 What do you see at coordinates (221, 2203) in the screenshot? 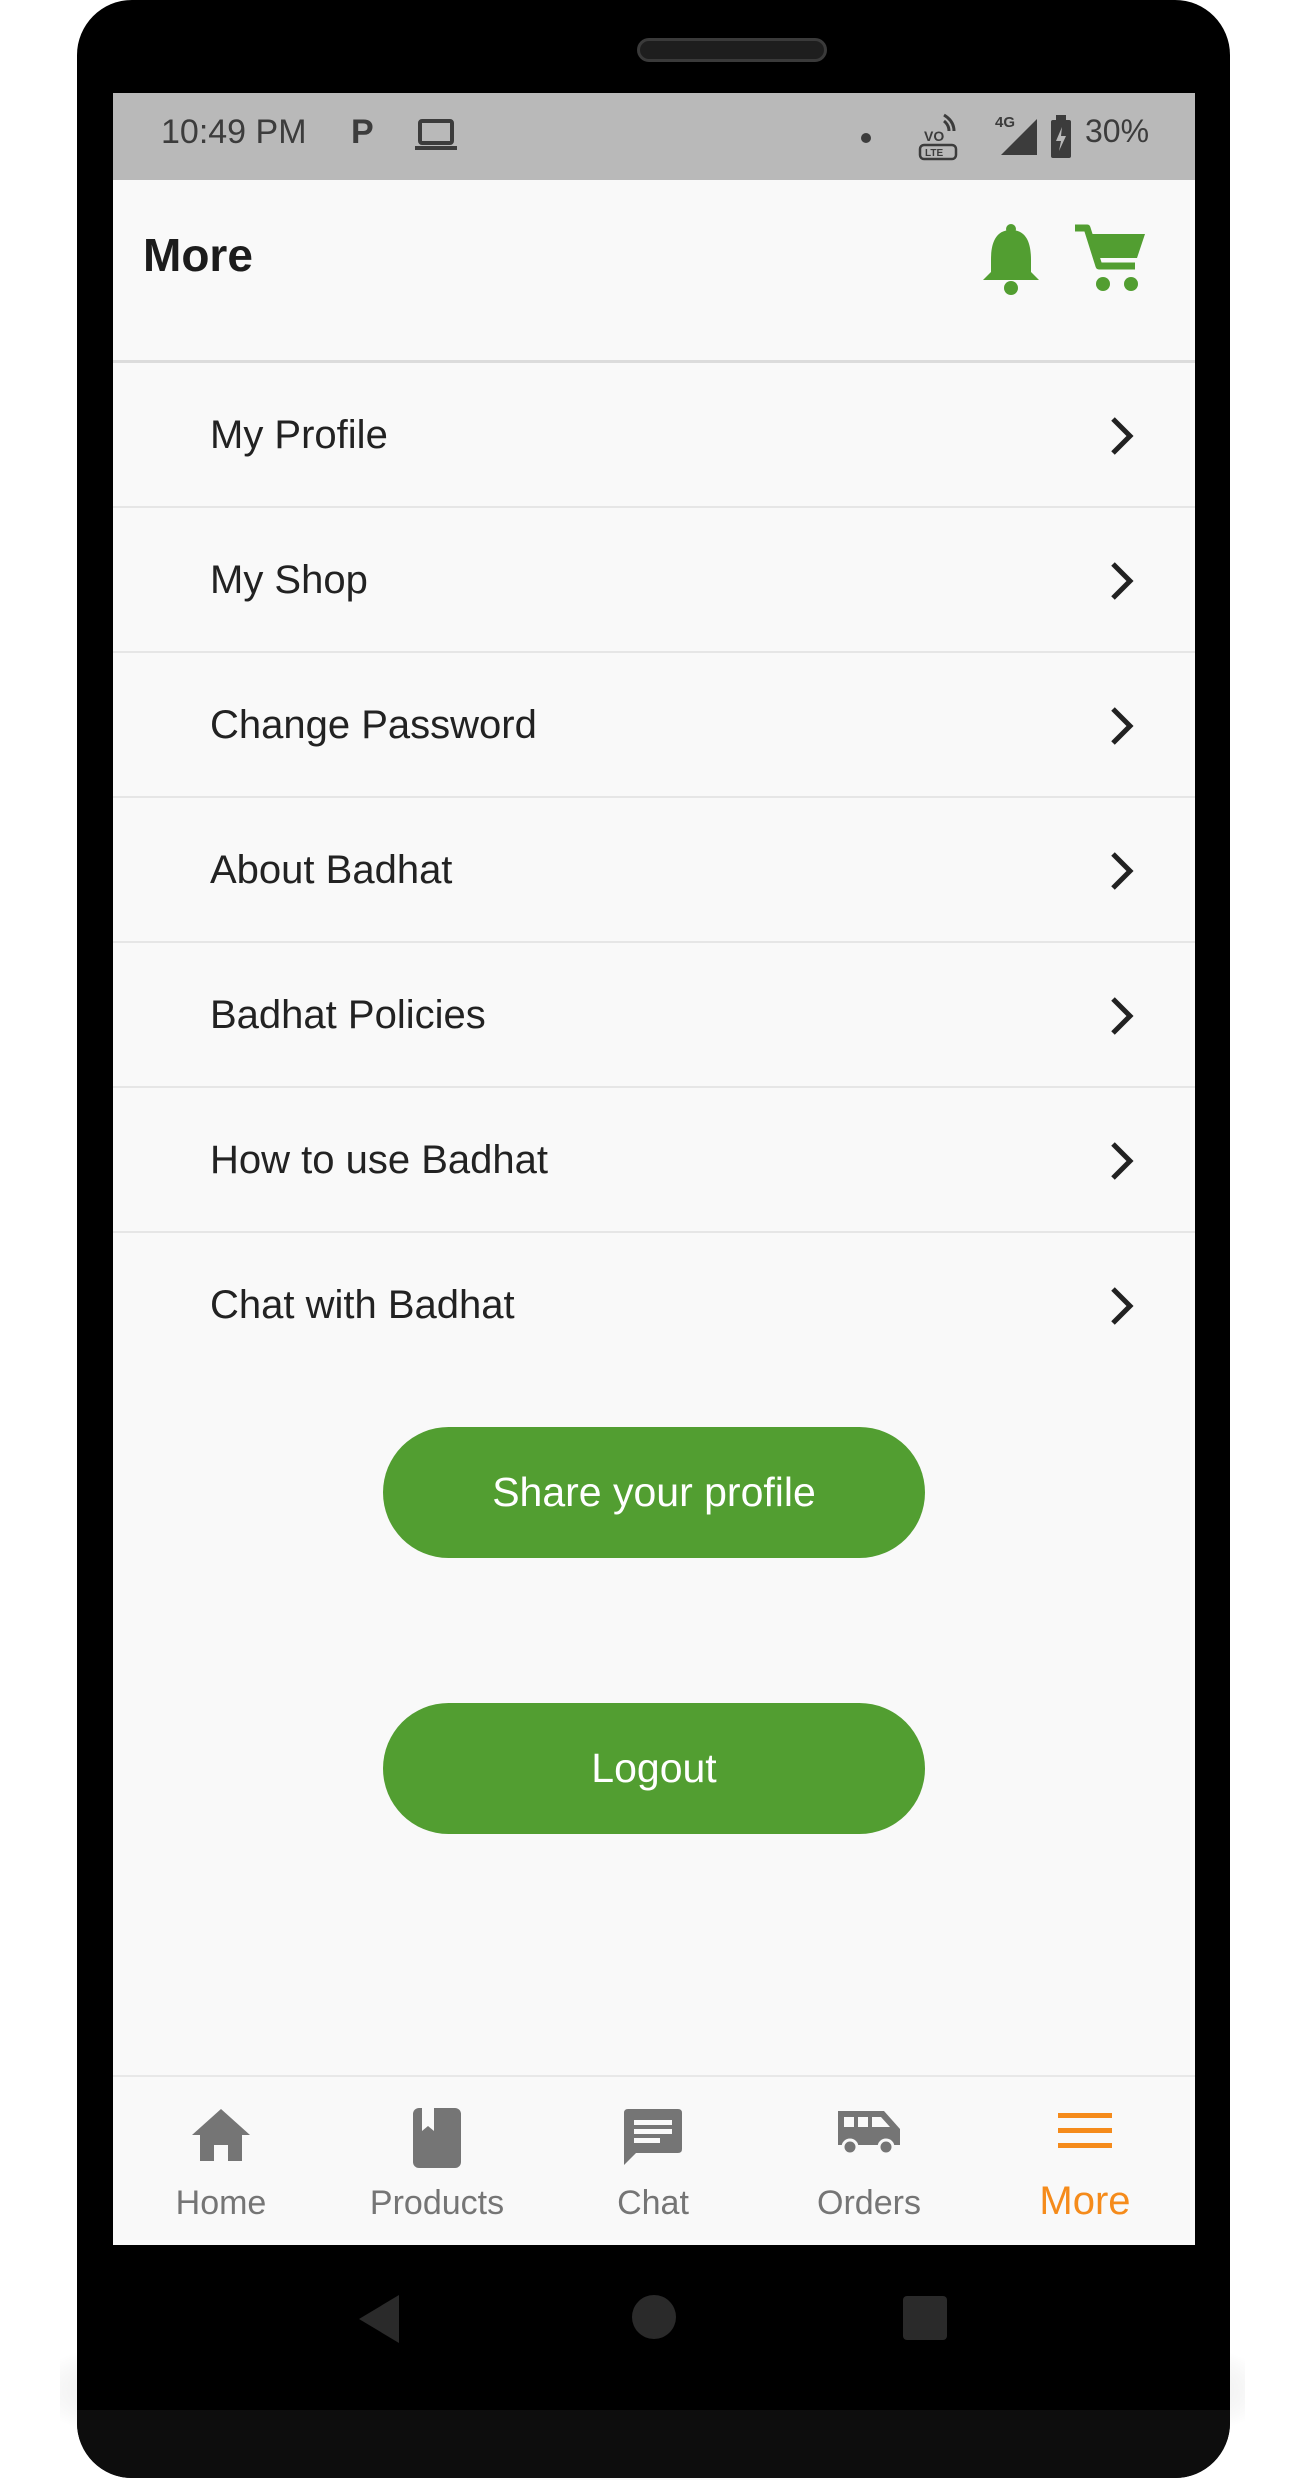
I see `nav-label: Home` at bounding box center [221, 2203].